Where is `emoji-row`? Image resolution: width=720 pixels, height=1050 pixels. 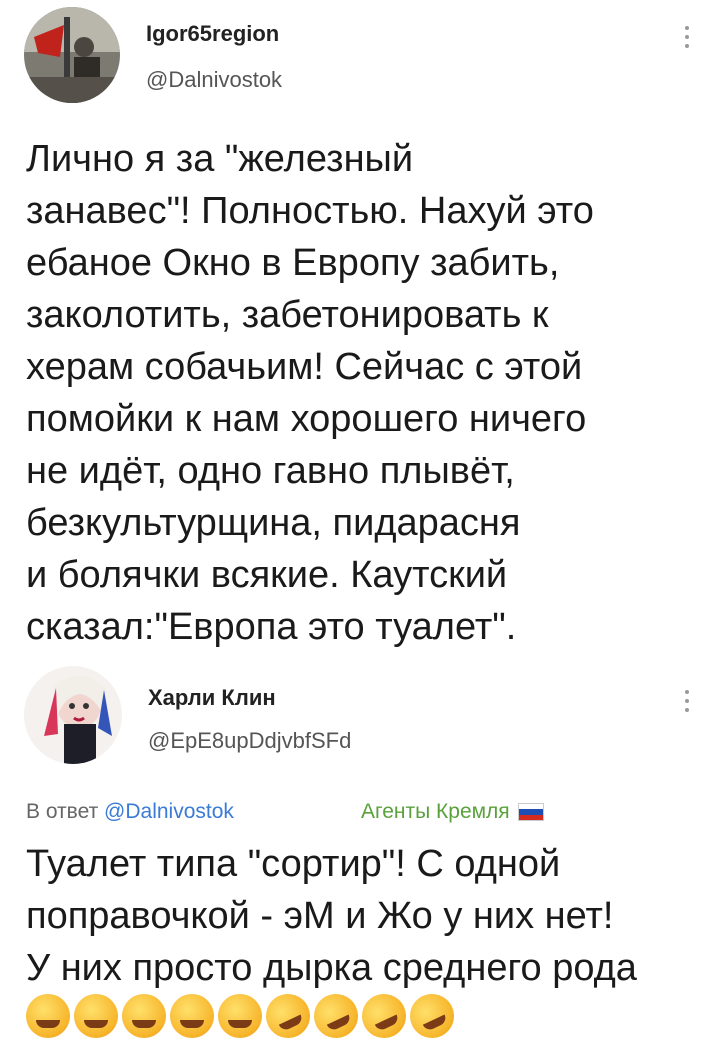 emoji-row is located at coordinates (244, 1016).